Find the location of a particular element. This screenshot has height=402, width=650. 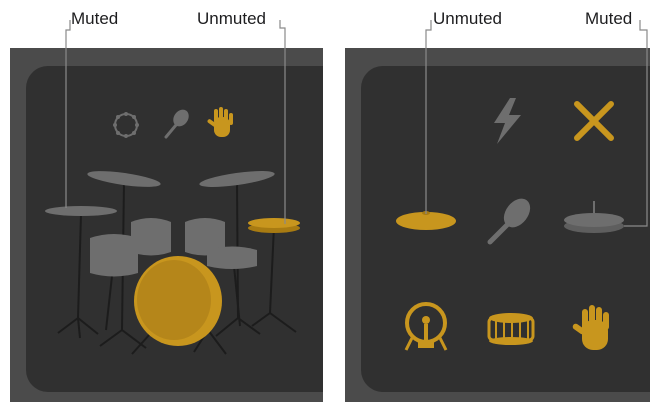

lightning-icon is located at coordinates (507, 121).